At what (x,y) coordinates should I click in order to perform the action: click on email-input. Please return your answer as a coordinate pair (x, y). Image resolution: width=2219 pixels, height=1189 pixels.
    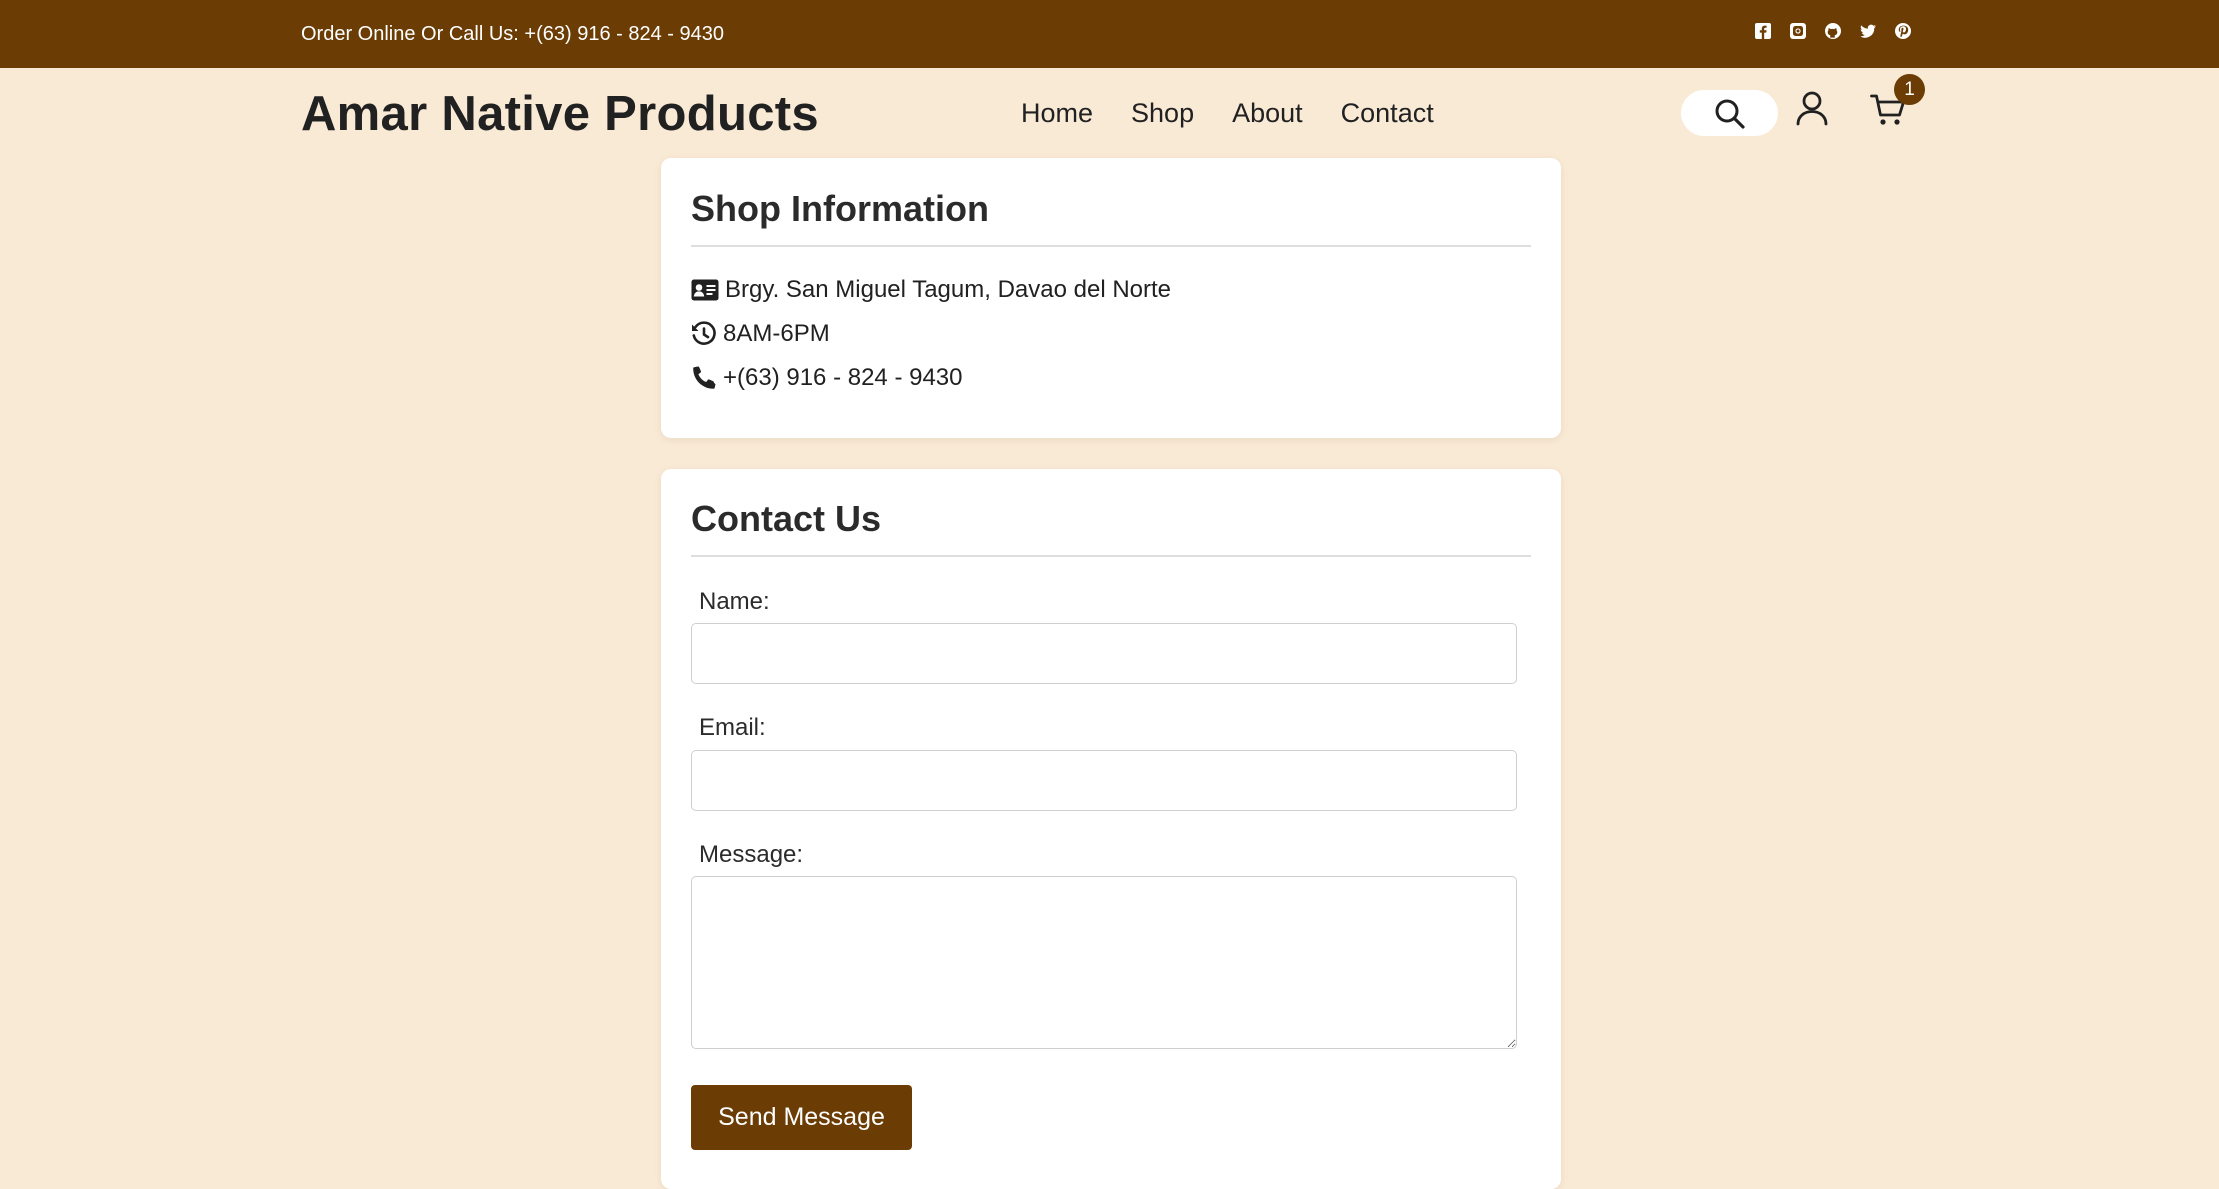
    Looking at the image, I should click on (1104, 780).